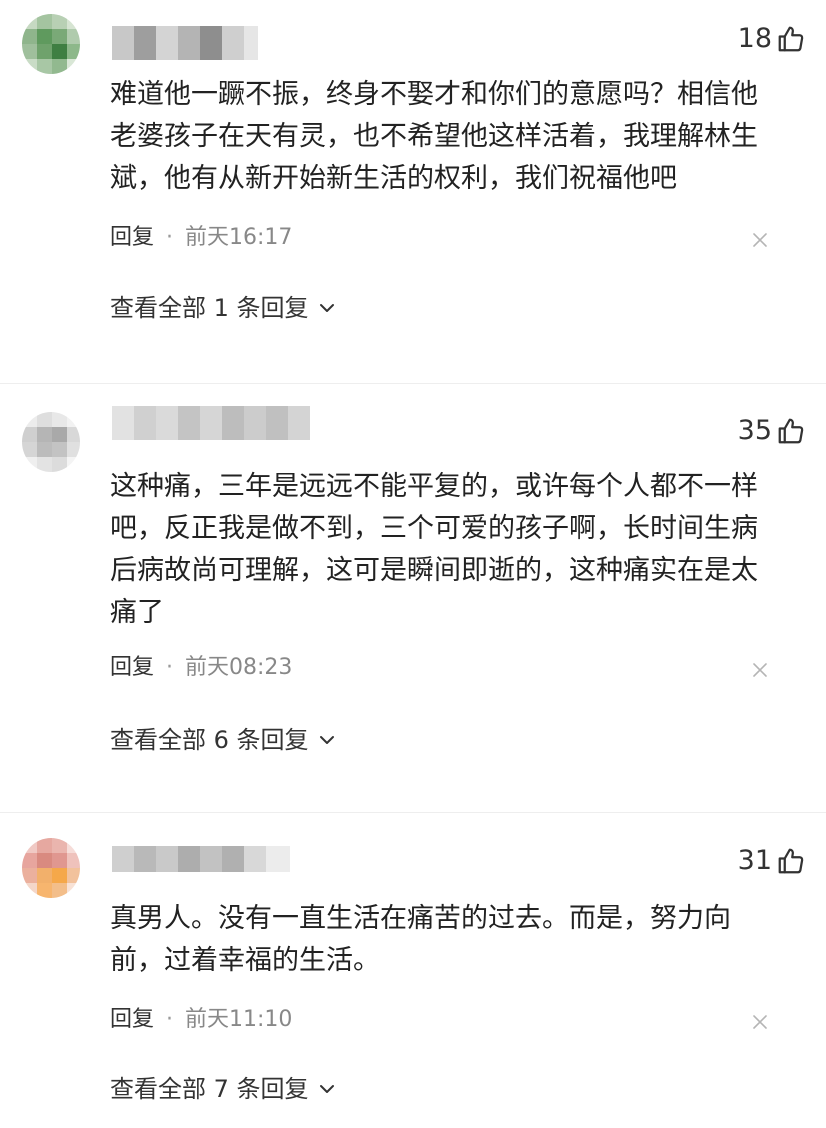  I want to click on view-replies-label: 查看全部 1 条回复, so click(209, 308).